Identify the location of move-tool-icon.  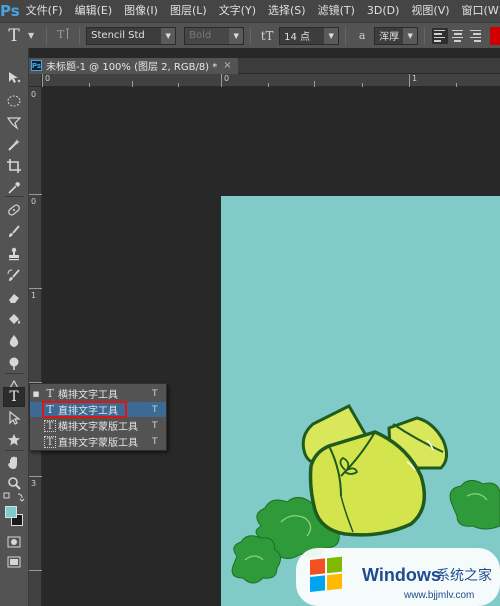
(14, 78).